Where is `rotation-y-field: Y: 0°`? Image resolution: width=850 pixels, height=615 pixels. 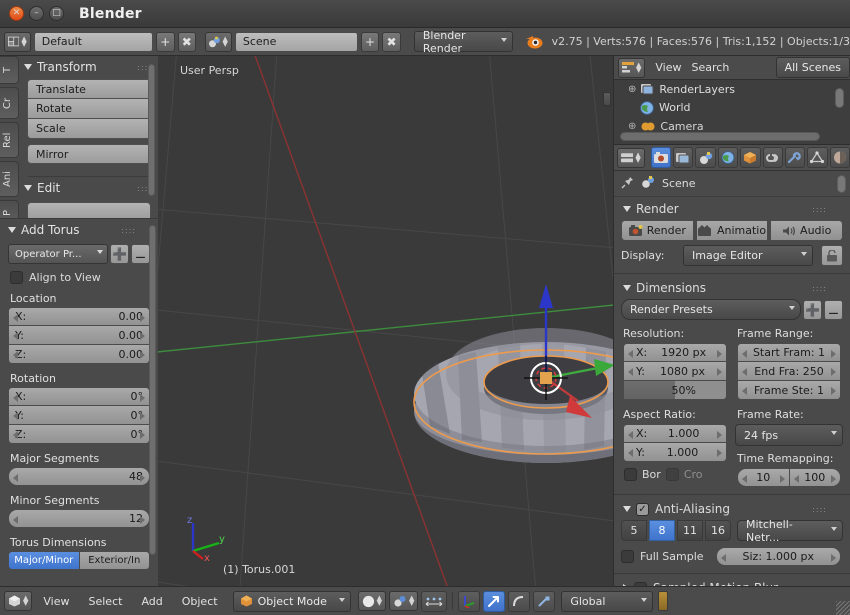 rotation-y-field: Y: 0° is located at coordinates (79, 415).